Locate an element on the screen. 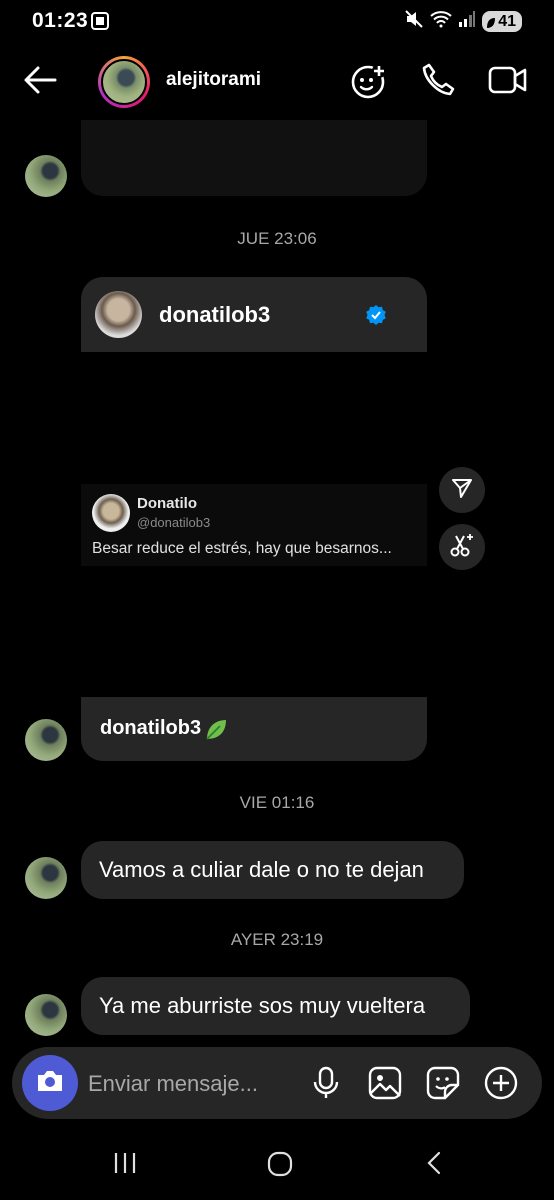  shared-profile-name: donatilob3 is located at coordinates (215, 314).